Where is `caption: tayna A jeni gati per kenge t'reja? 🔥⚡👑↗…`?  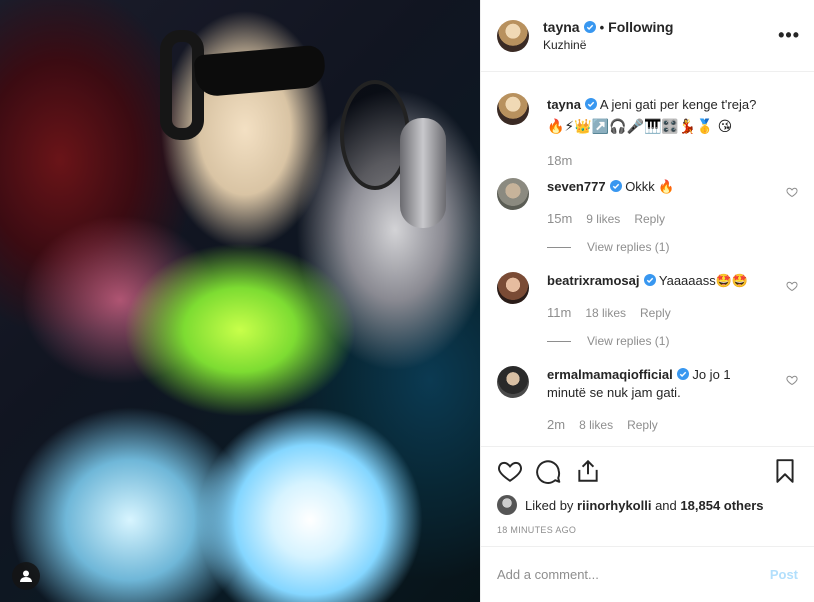 caption: tayna A jeni gati per kenge t'reja? 🔥⚡👑↗… is located at coordinates (647, 131).